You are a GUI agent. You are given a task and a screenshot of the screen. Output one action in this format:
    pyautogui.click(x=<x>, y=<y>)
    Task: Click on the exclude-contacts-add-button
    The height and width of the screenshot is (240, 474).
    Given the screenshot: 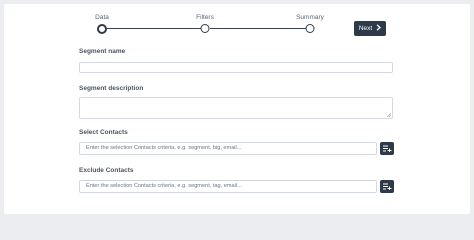 What is the action you would take?
    pyautogui.click(x=387, y=186)
    